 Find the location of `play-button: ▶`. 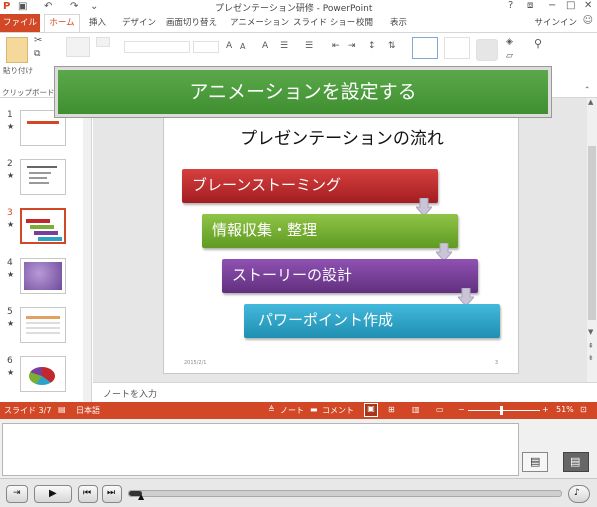

play-button: ▶ is located at coordinates (53, 494).